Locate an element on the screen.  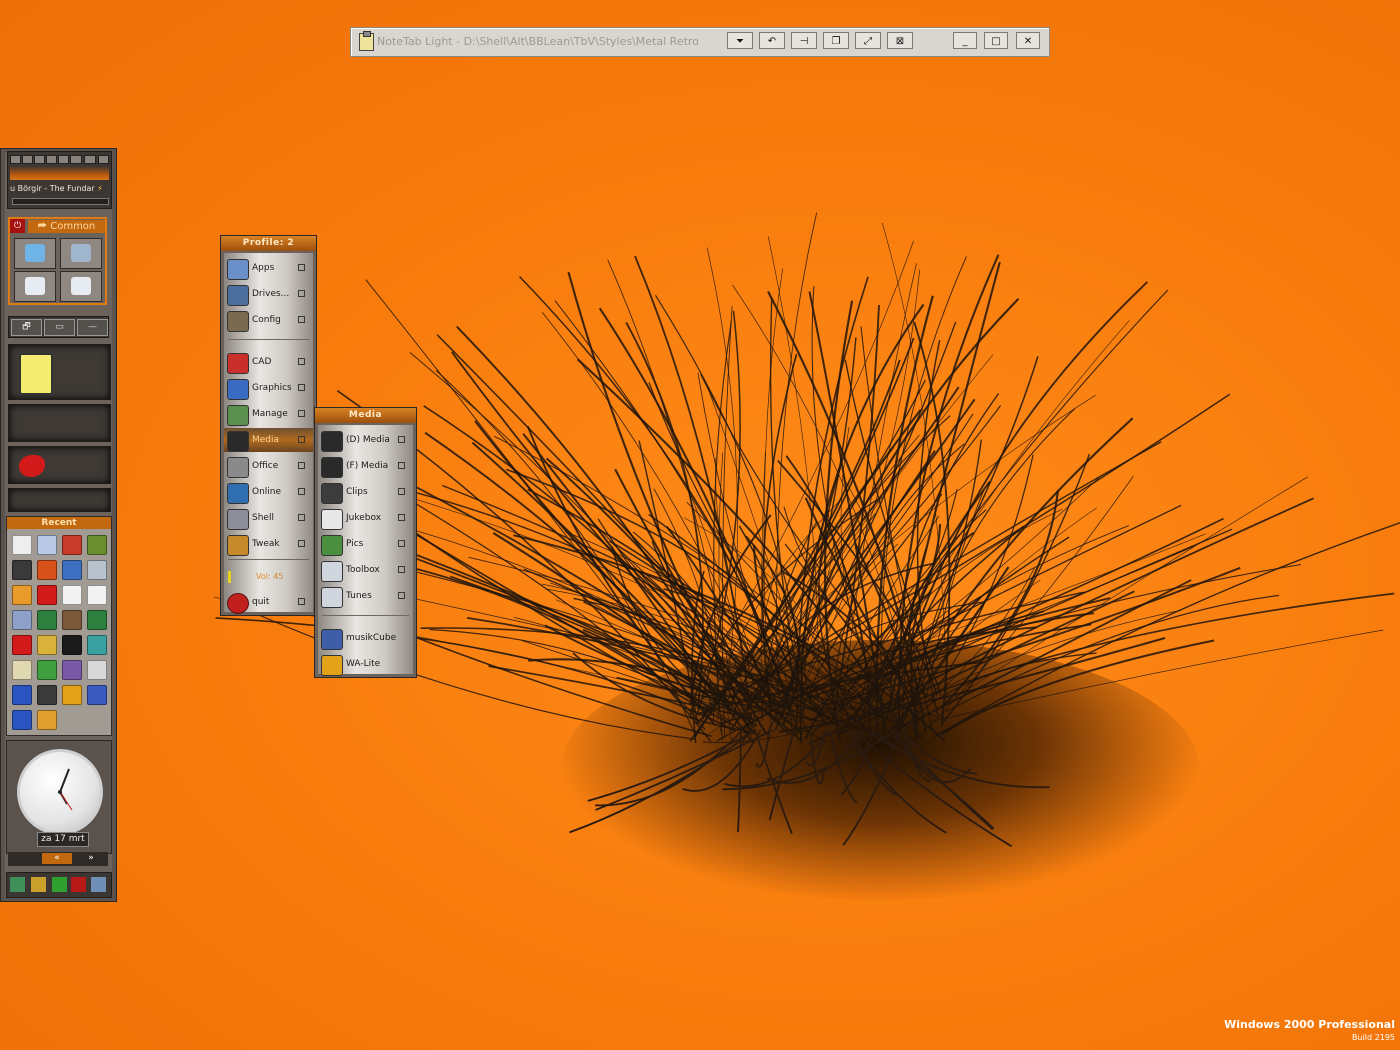
maximize-all-button: ▭ is located at coordinates (59, 327).